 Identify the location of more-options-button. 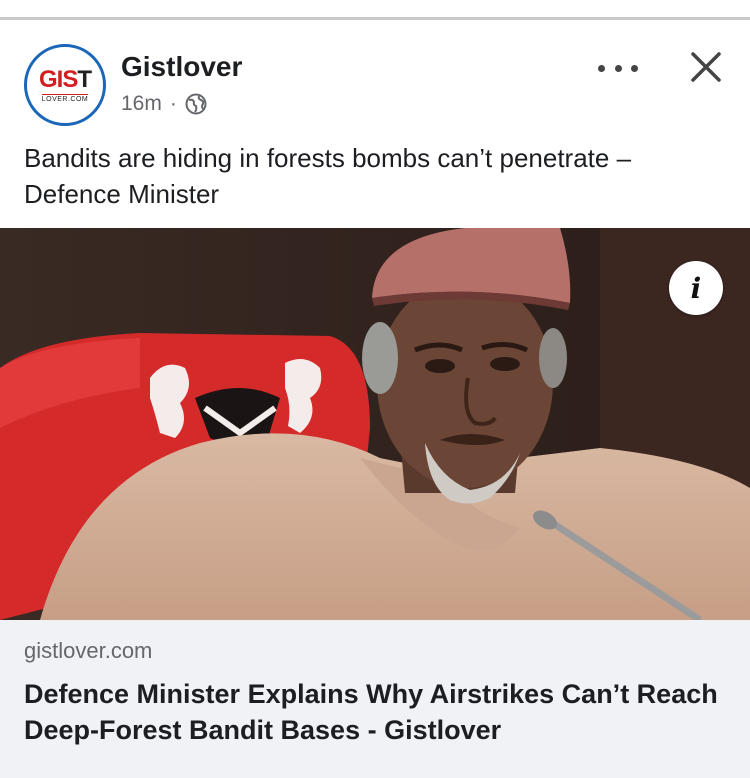
(618, 68).